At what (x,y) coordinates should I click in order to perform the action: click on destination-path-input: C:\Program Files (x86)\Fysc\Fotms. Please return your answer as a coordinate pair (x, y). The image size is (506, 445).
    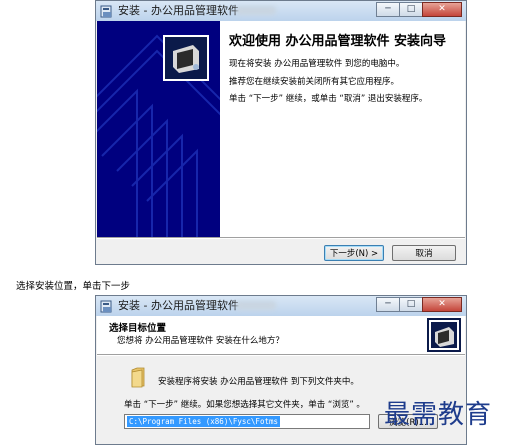
    Looking at the image, I should click on (247, 421).